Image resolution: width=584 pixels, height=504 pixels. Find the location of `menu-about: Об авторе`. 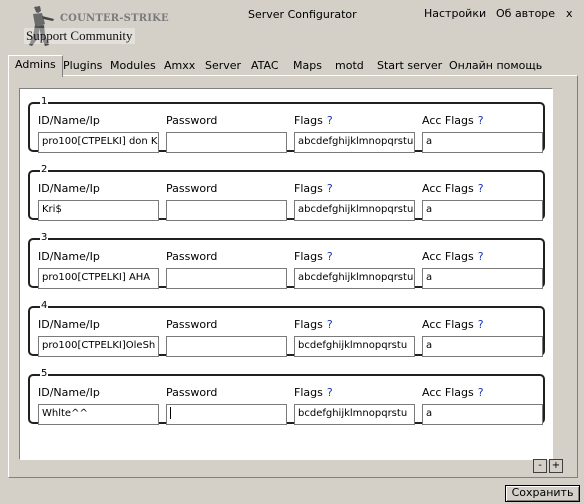

menu-about: Об авторе is located at coordinates (525, 13).